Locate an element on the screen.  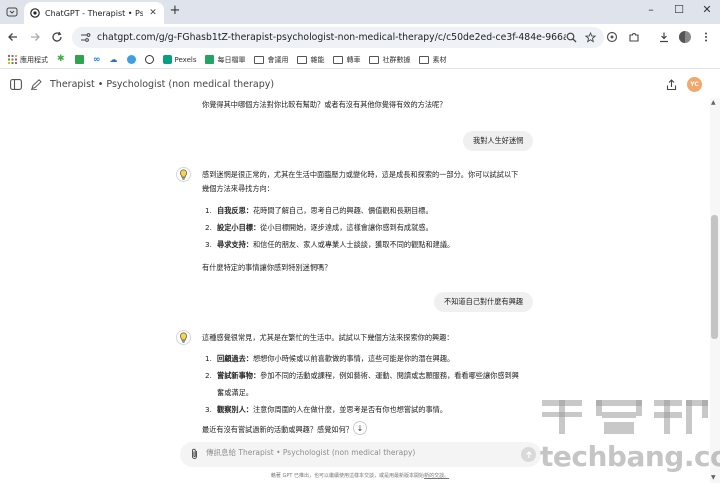
list-number is located at coordinates (211, 392).